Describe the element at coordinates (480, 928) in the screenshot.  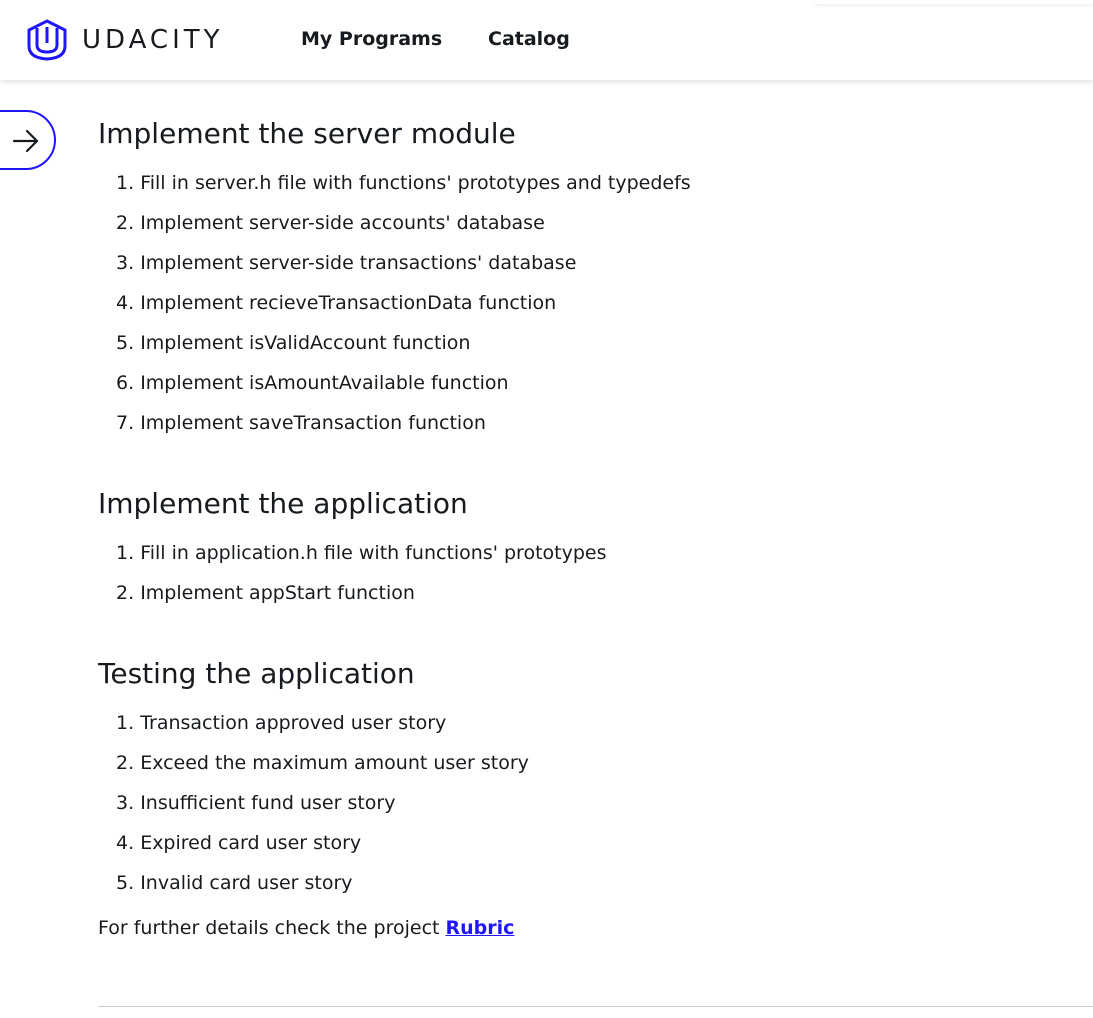
I see `rubric-link: Rubric` at that location.